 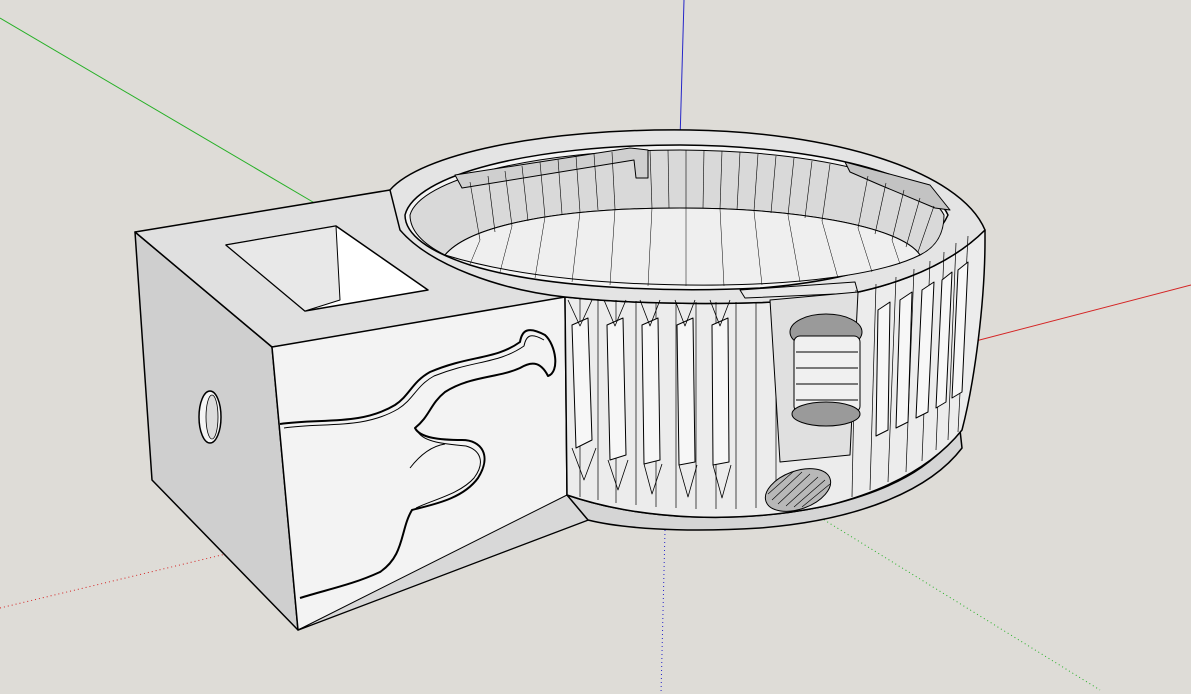 What do you see at coordinates (212, 417) in the screenshot?
I see `side-round-hole-inner` at bounding box center [212, 417].